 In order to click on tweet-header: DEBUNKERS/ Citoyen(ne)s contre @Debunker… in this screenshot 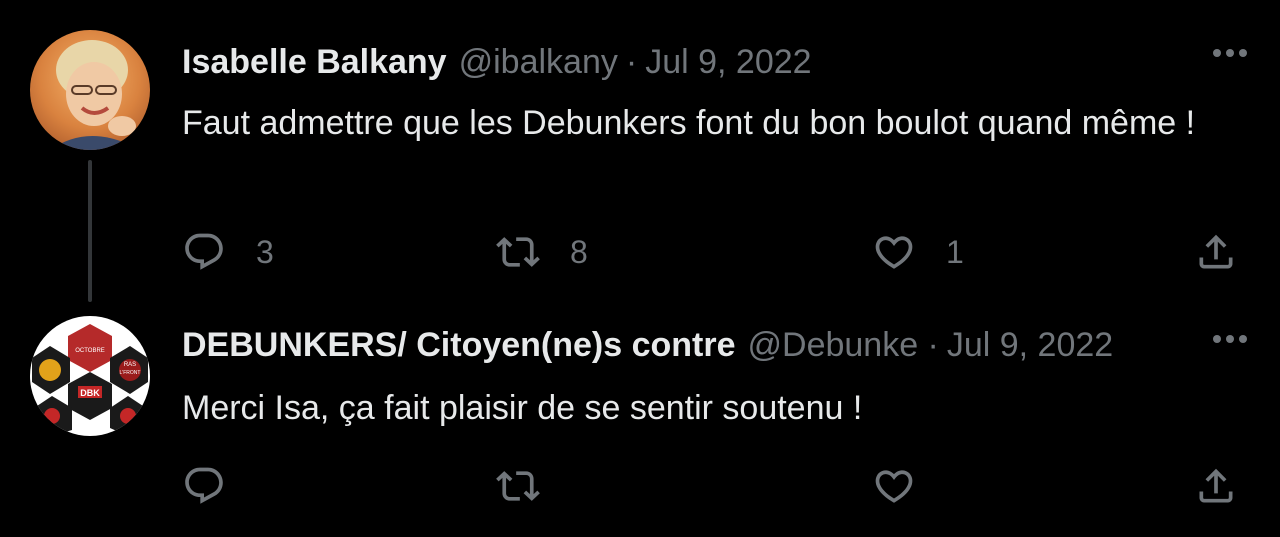, I will do `click(647, 345)`.